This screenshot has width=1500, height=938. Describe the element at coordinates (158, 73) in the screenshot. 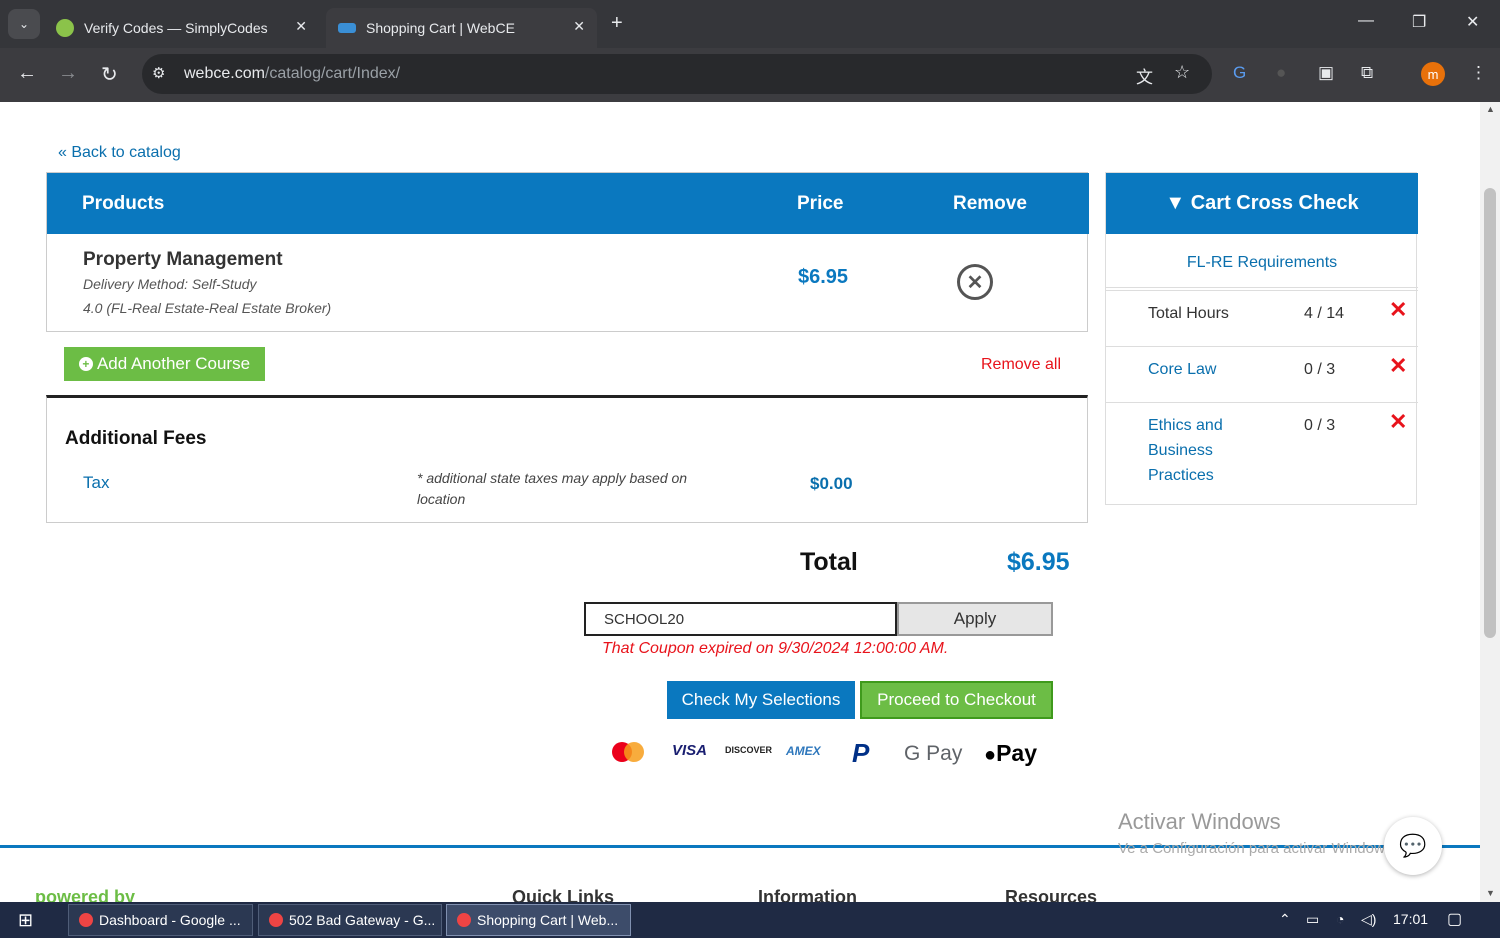

I see `site-info-icon: ⚙` at that location.